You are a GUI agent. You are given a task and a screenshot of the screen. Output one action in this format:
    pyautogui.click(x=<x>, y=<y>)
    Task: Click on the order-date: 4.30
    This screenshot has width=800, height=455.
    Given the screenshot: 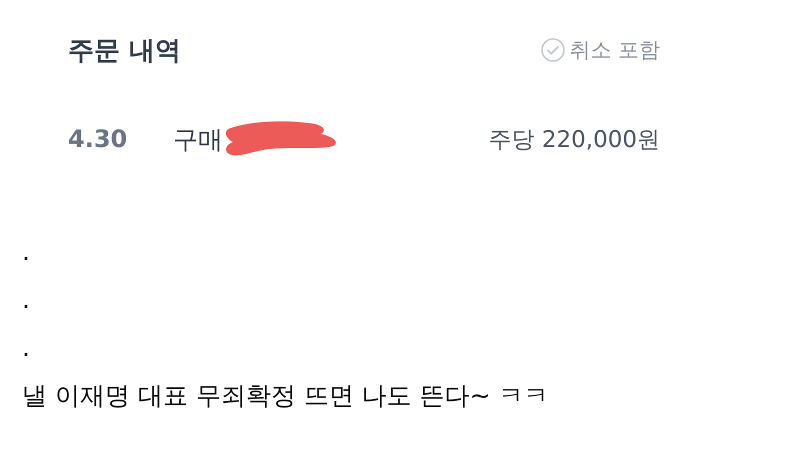 What is the action you would take?
    pyautogui.click(x=98, y=139)
    